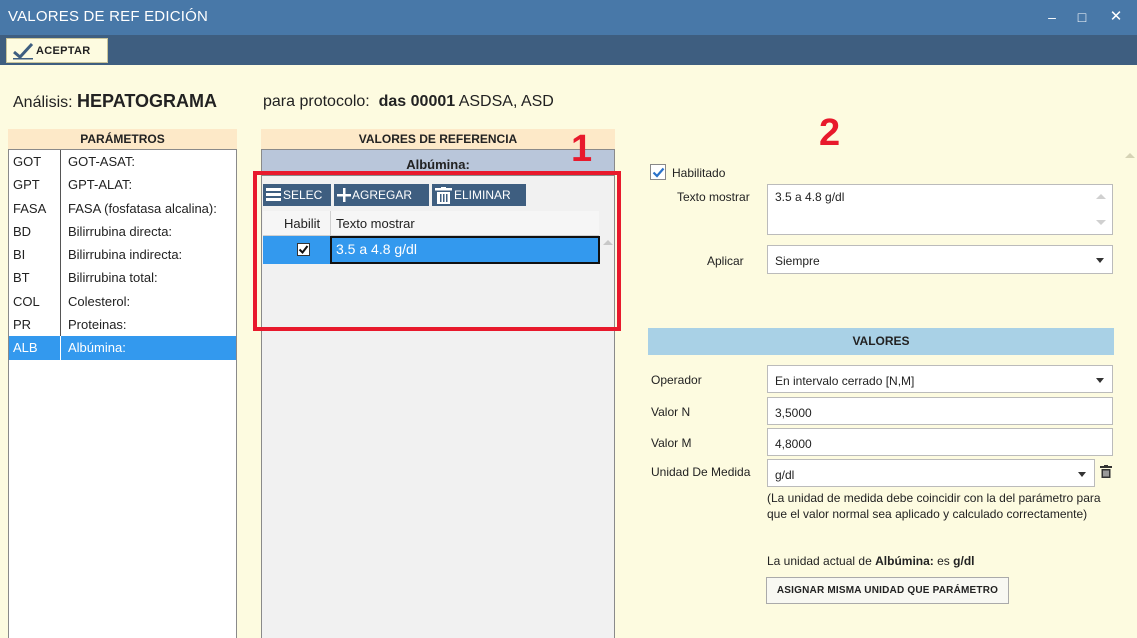 This screenshot has height=638, width=1137. I want to click on protocolo-value: das 00001, so click(417, 101).